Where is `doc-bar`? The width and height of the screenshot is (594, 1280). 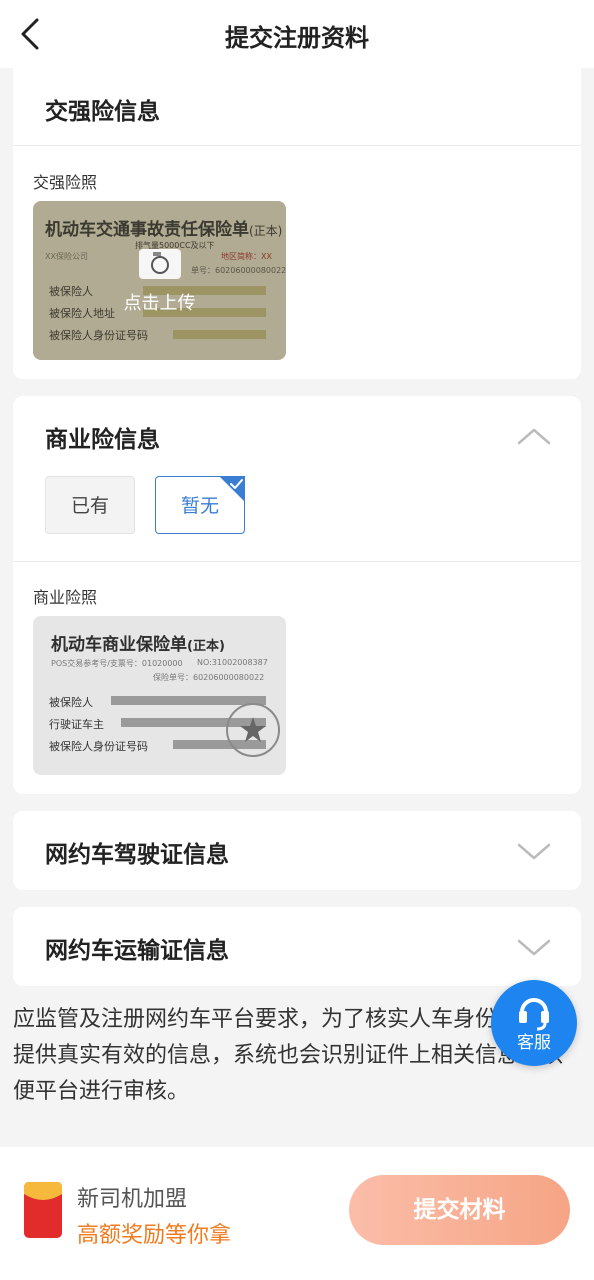
doc-bar is located at coordinates (219, 334).